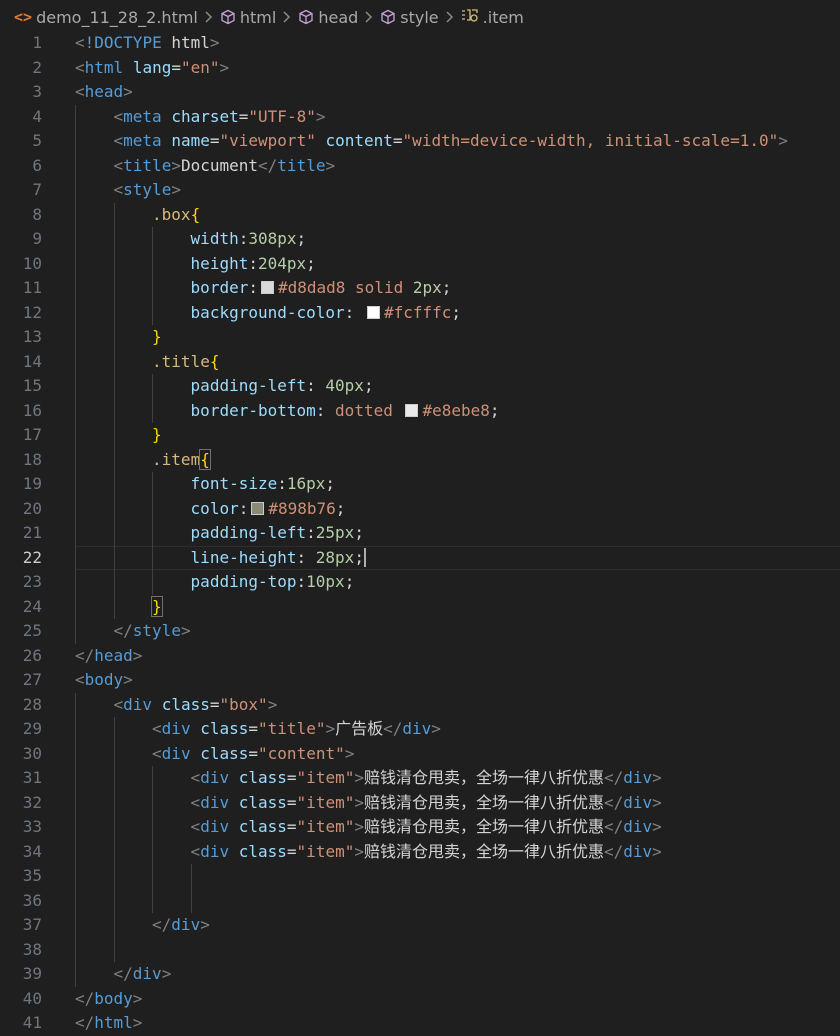 This screenshot has height=1036, width=840. Describe the element at coordinates (420, 606) in the screenshot. I see `code-line: 24}` at that location.